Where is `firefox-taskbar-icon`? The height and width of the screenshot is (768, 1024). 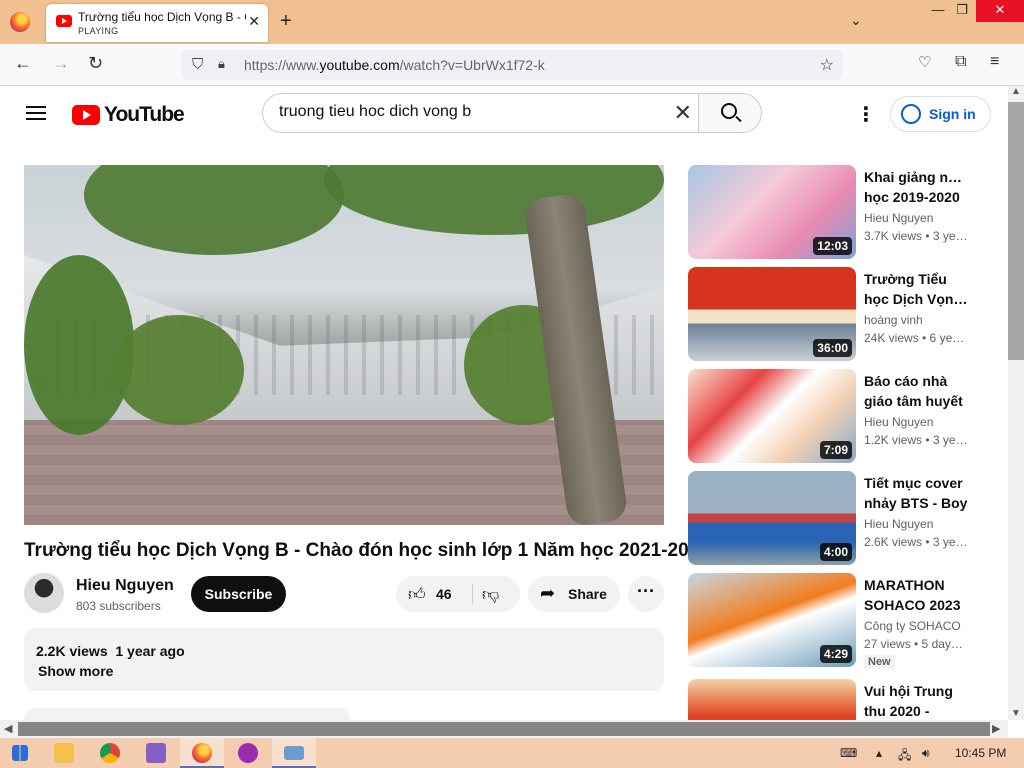 firefox-taskbar-icon is located at coordinates (202, 753).